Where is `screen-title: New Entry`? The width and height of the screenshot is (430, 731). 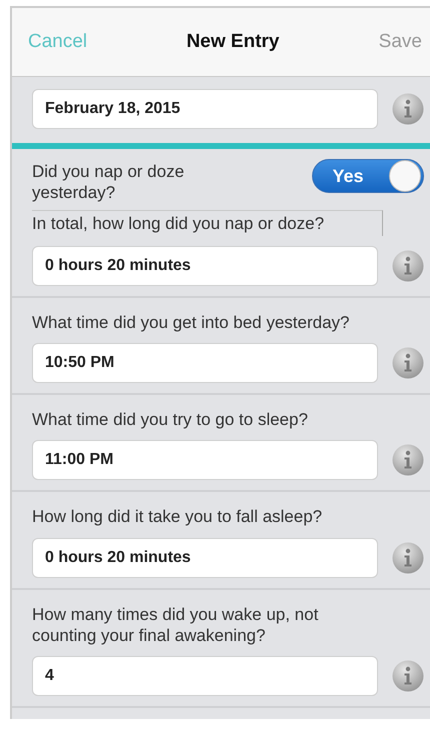 screen-title: New Entry is located at coordinates (233, 42).